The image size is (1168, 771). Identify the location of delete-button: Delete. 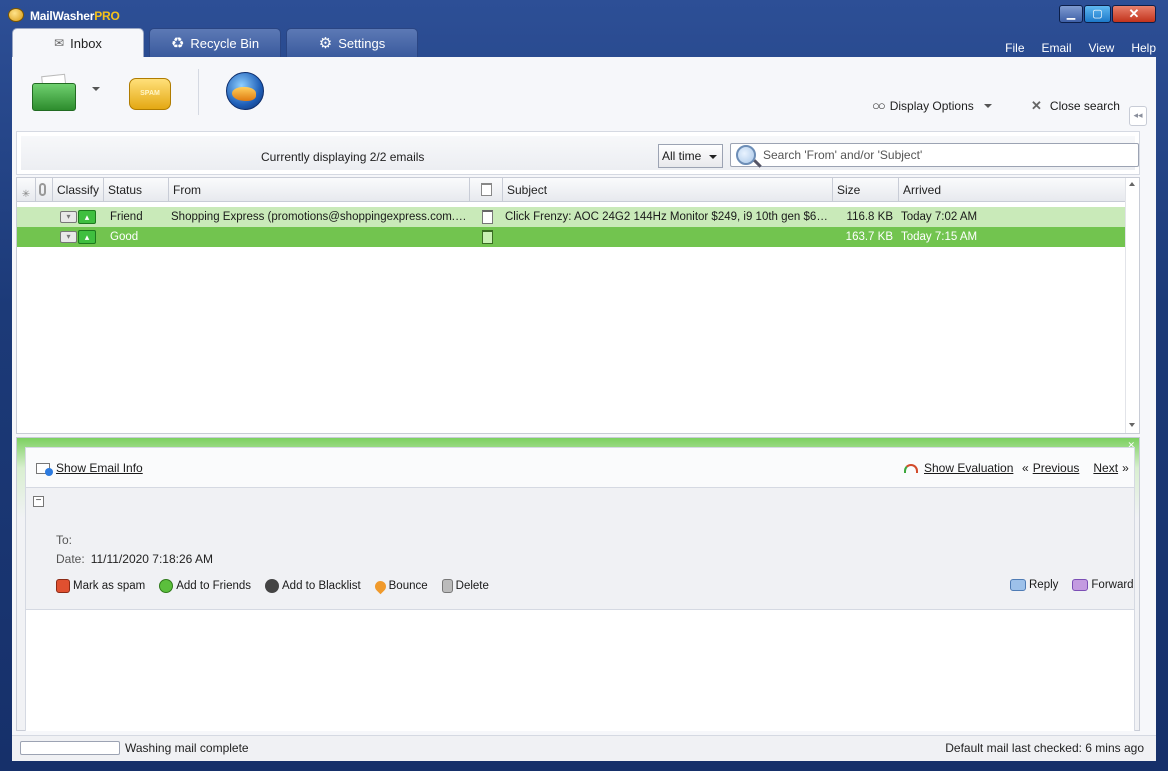
(465, 586).